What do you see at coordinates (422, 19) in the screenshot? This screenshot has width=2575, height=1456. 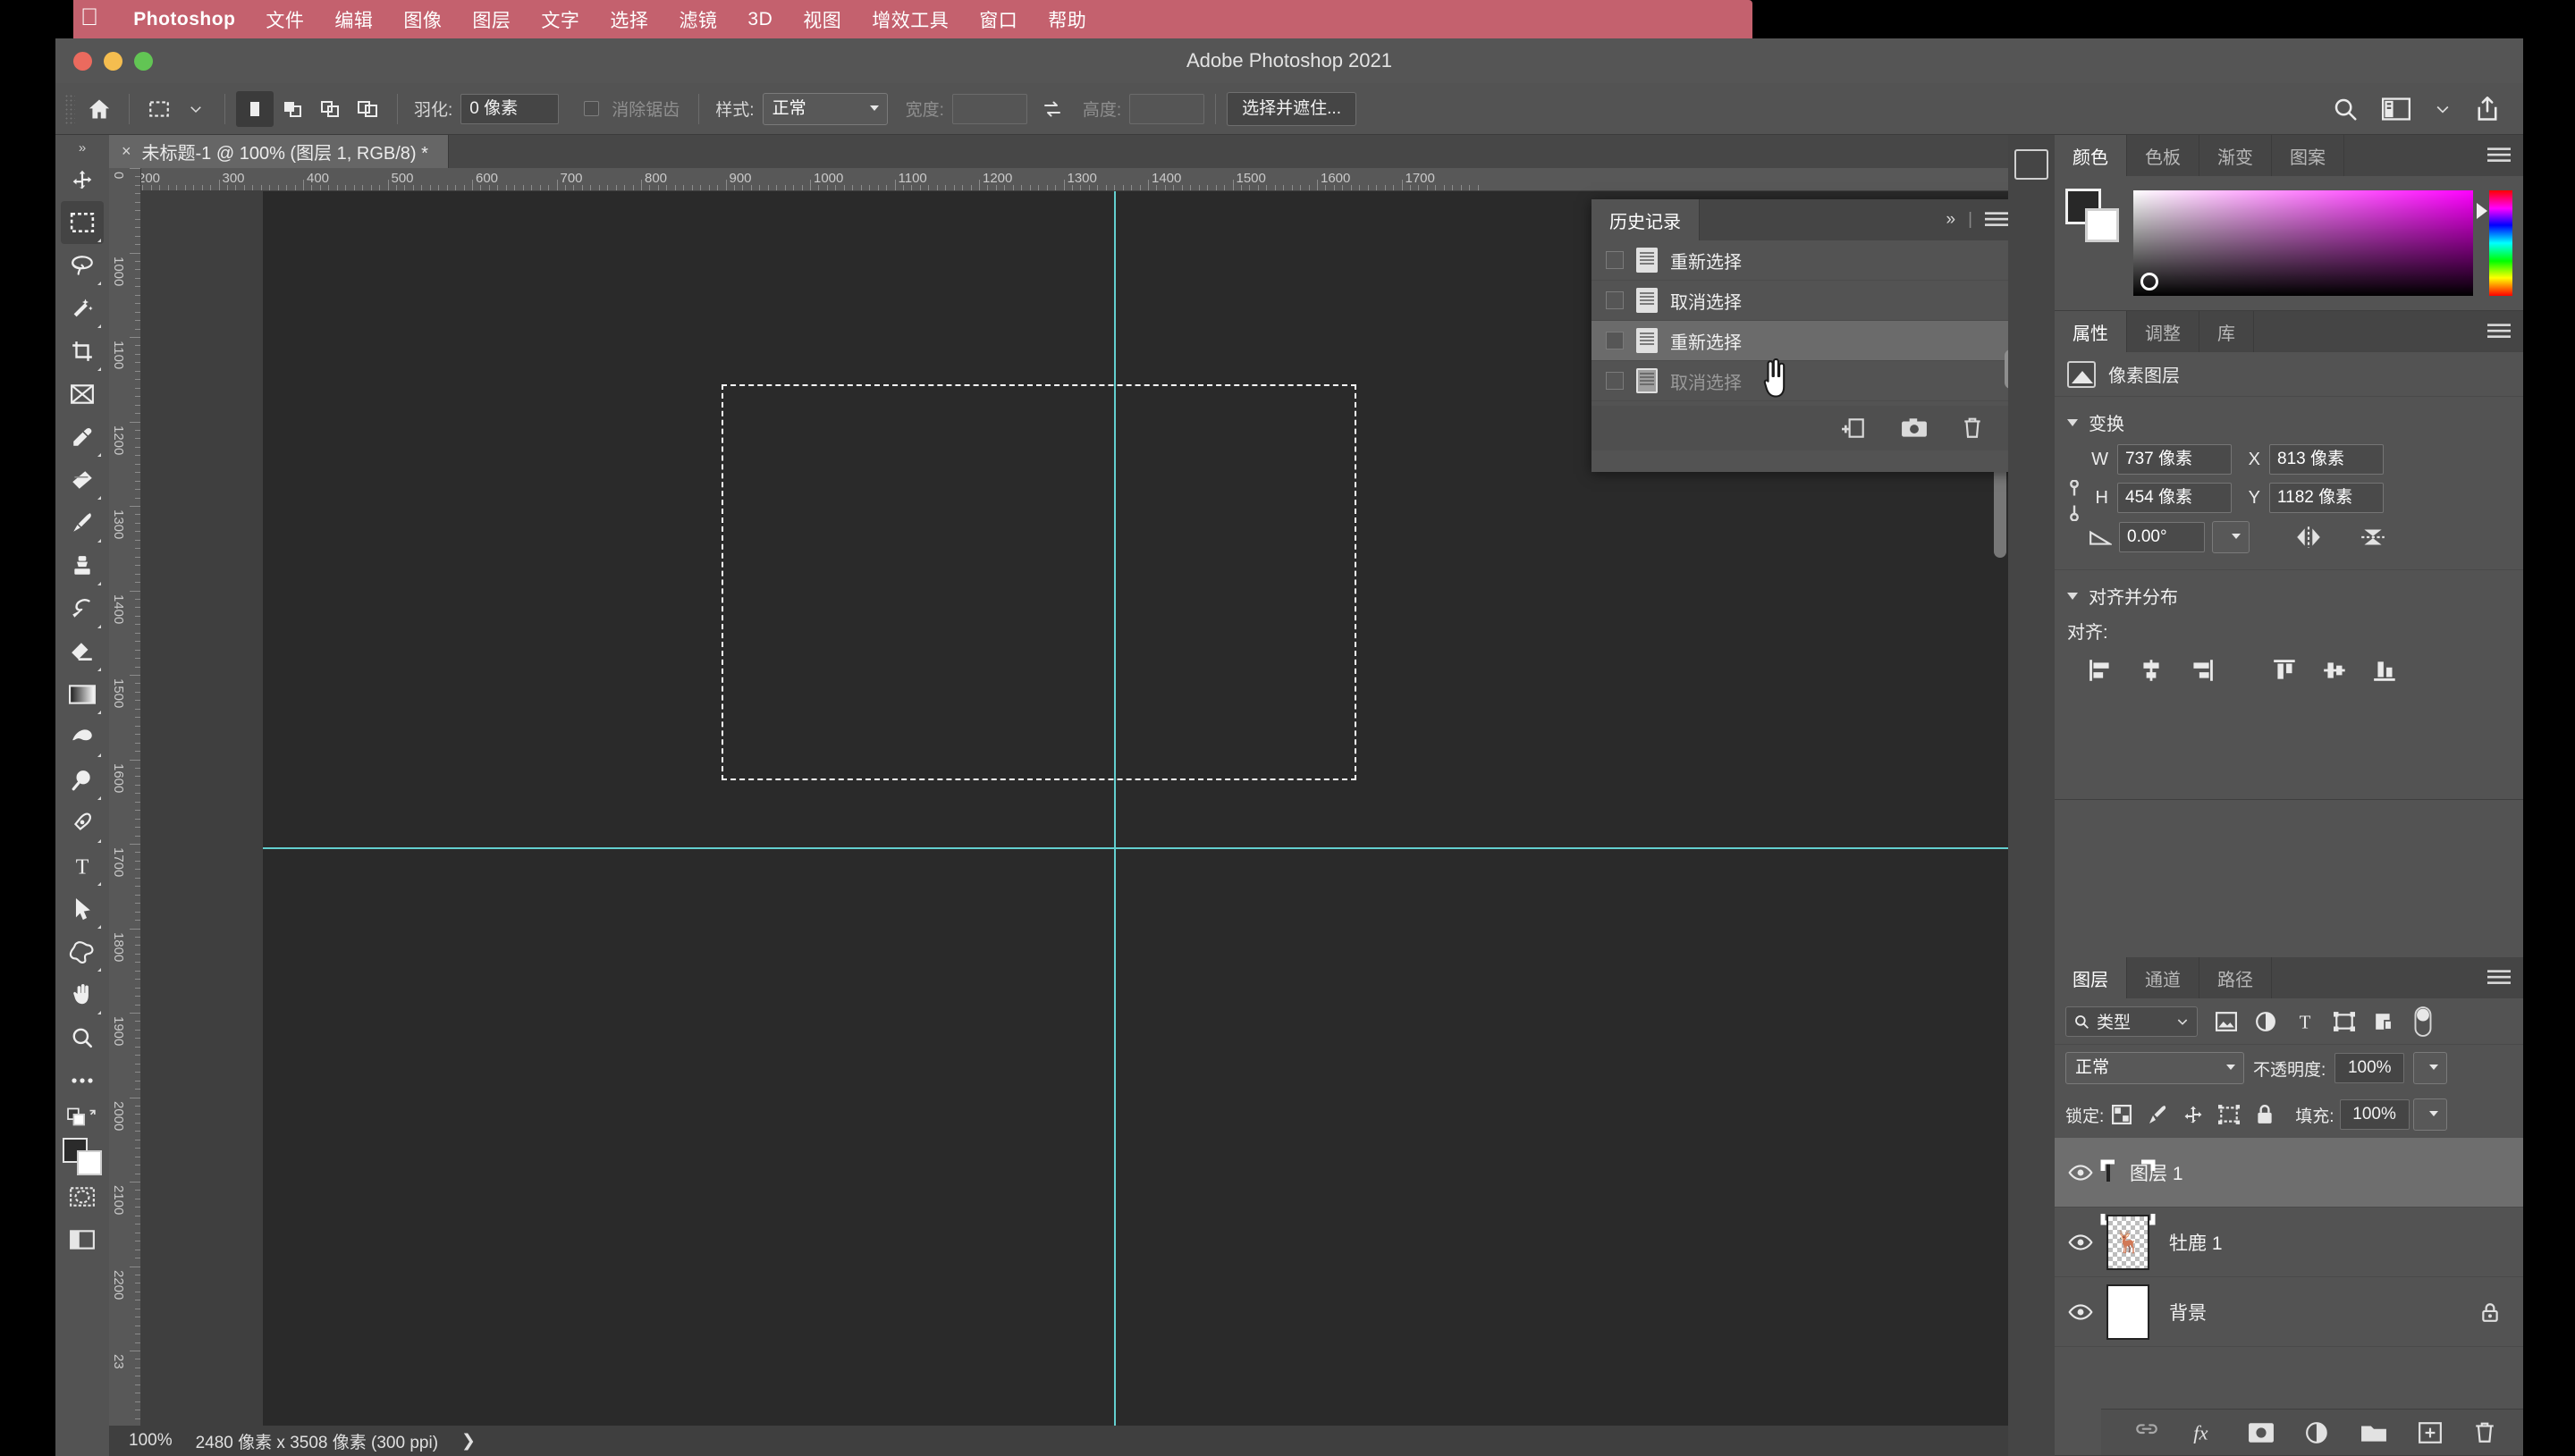 I see `menu-item-image: 图像` at bounding box center [422, 19].